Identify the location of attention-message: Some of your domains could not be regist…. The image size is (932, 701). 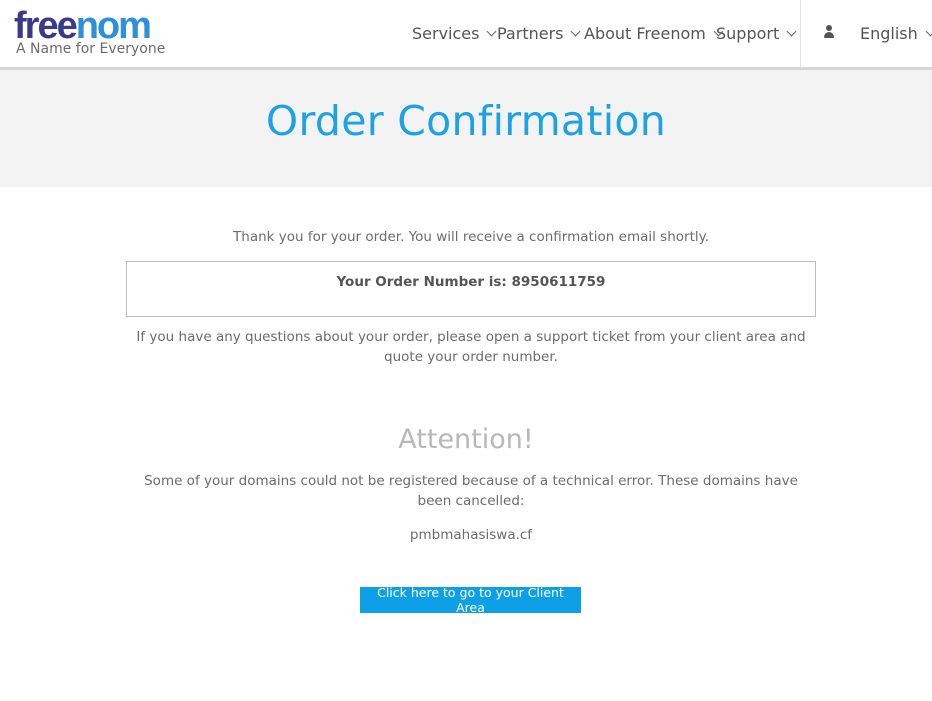
(471, 491).